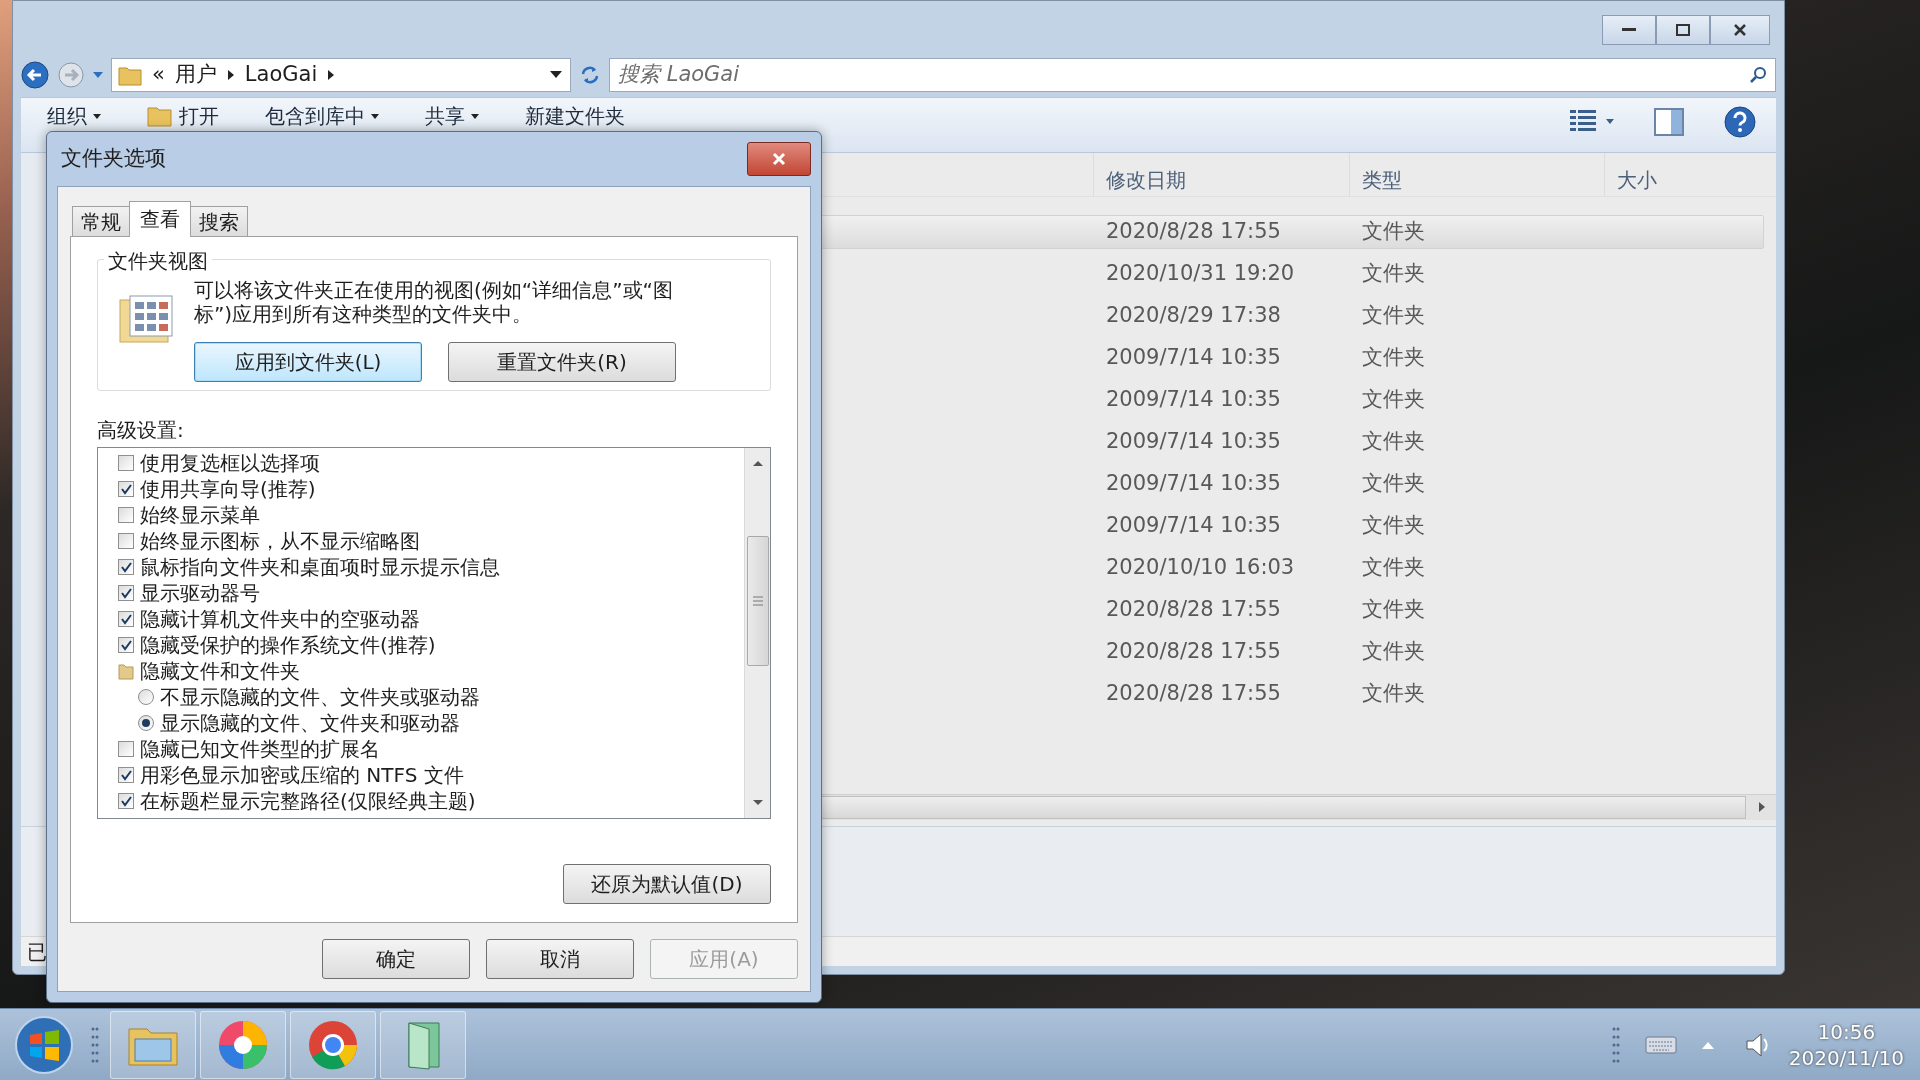  What do you see at coordinates (183, 116) in the screenshot?
I see `toolbar-button: 打开` at bounding box center [183, 116].